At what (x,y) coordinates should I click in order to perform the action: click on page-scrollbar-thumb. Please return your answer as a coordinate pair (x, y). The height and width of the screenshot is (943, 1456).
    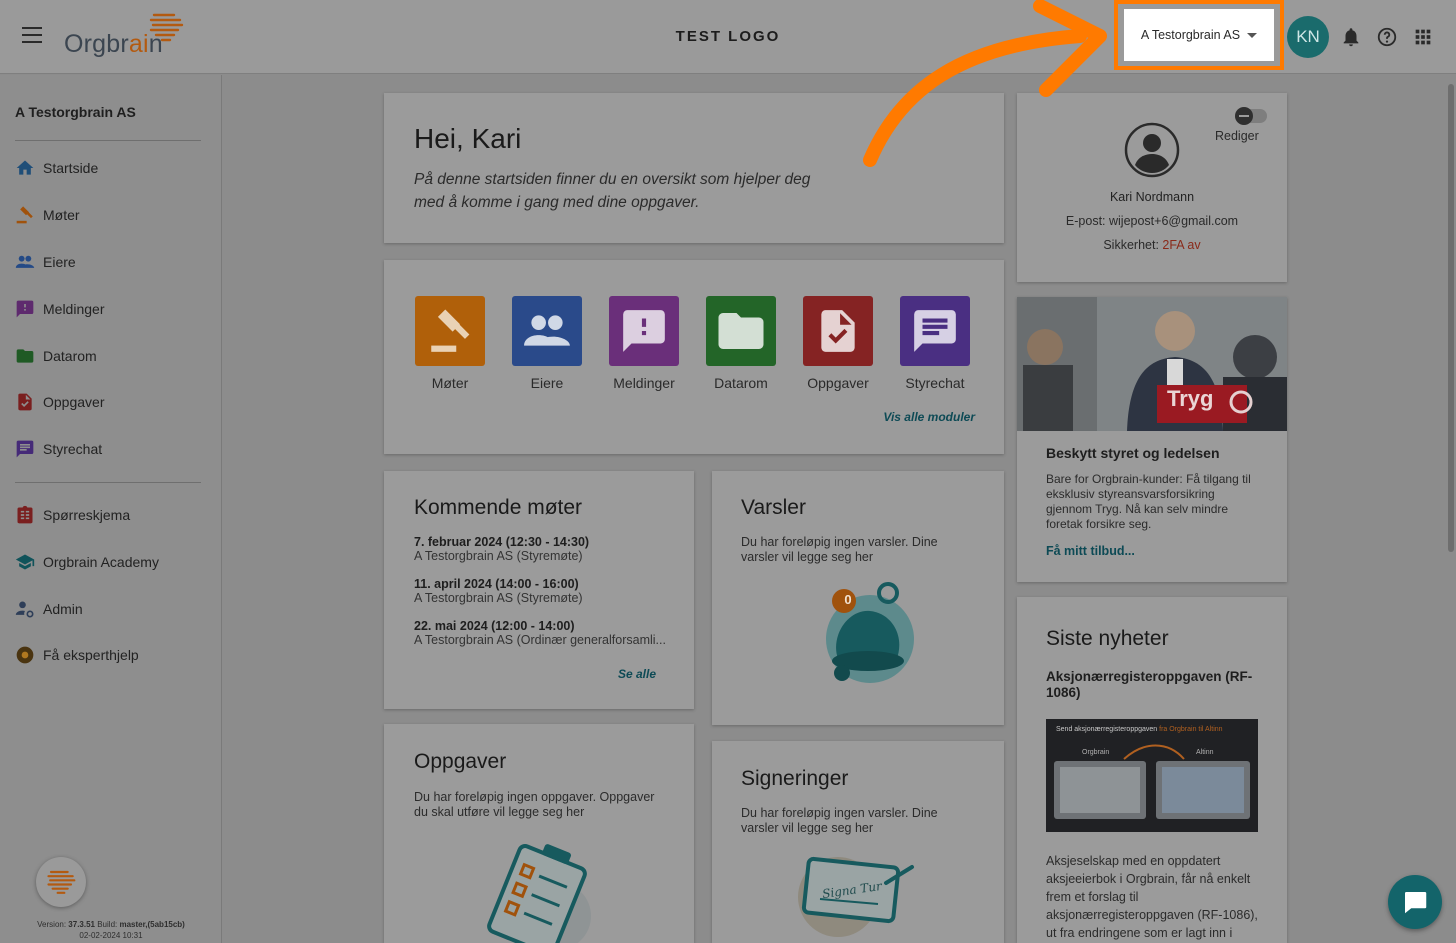
    Looking at the image, I should click on (1451, 318).